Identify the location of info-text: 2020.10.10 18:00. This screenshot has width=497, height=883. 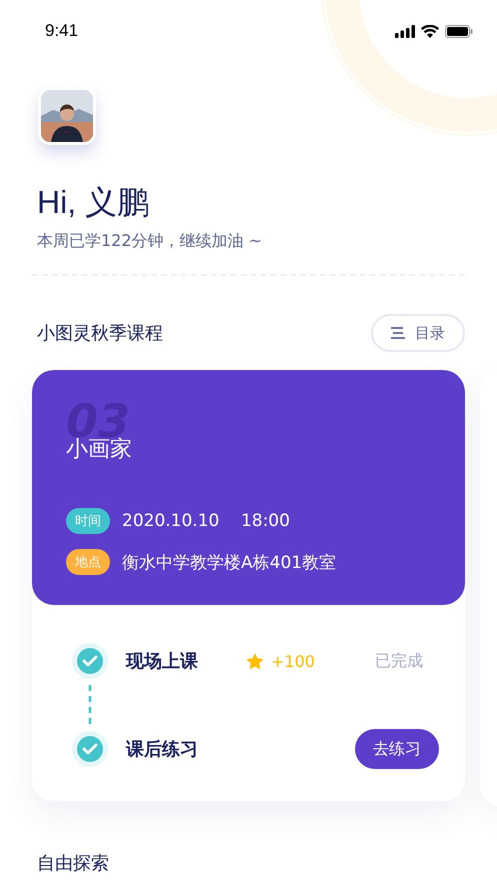
(206, 521).